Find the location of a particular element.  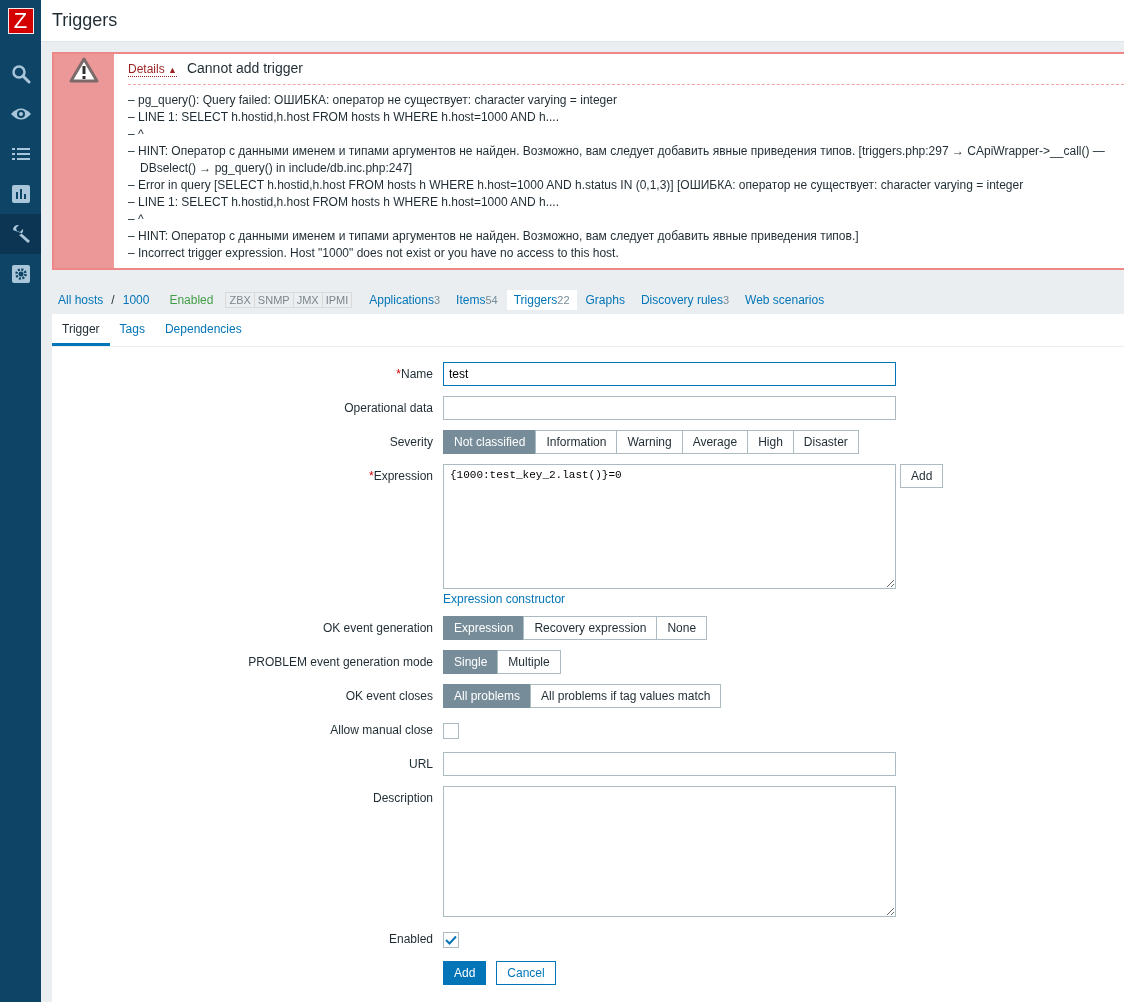

field-label: Operational data is located at coordinates (388, 408).